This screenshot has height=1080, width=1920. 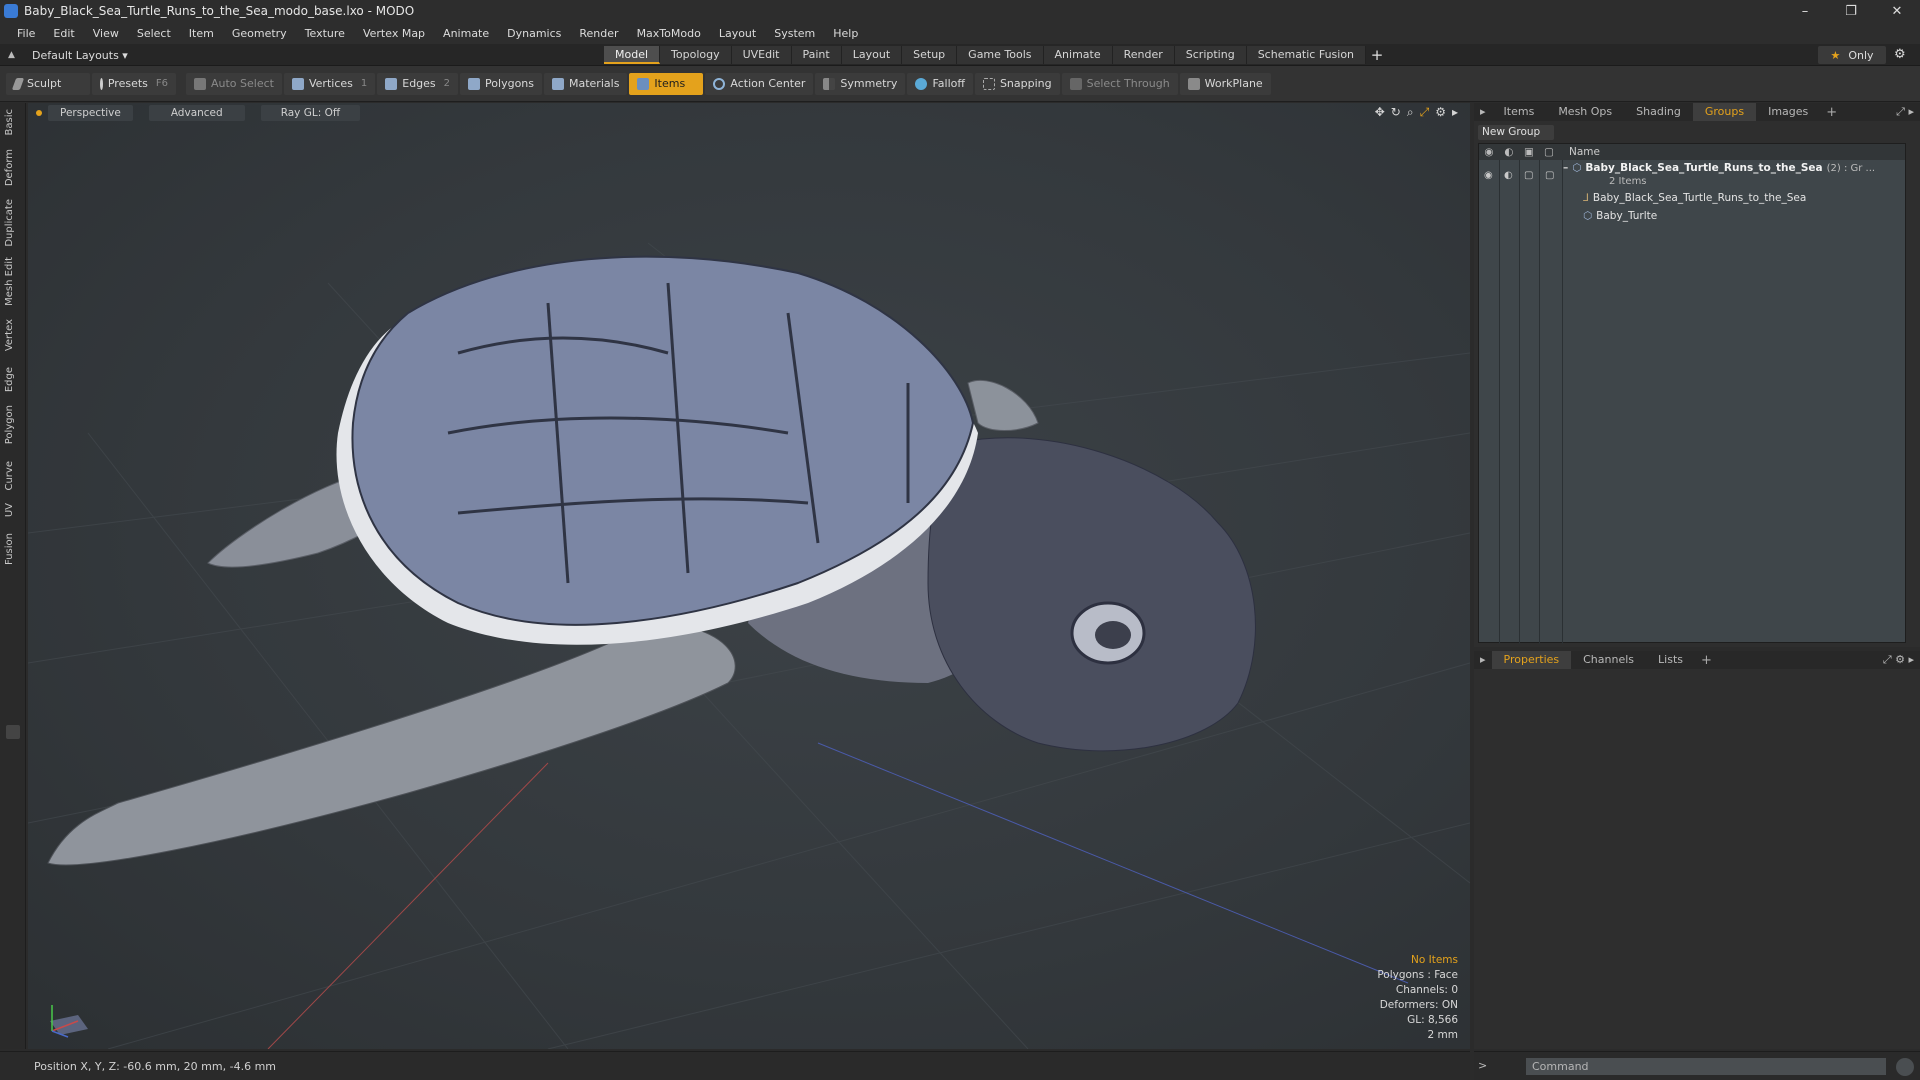 What do you see at coordinates (1396, 112) in the screenshot?
I see `rotate-icon: ↻` at bounding box center [1396, 112].